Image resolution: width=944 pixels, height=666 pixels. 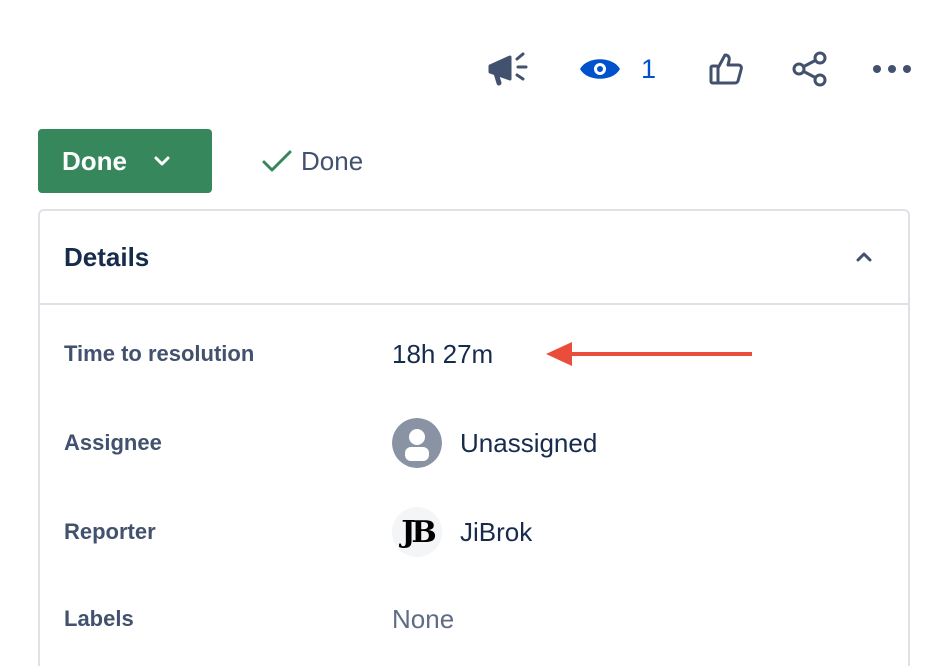 I want to click on field-reporter: Reporter JB JiBrok, so click(x=298, y=532).